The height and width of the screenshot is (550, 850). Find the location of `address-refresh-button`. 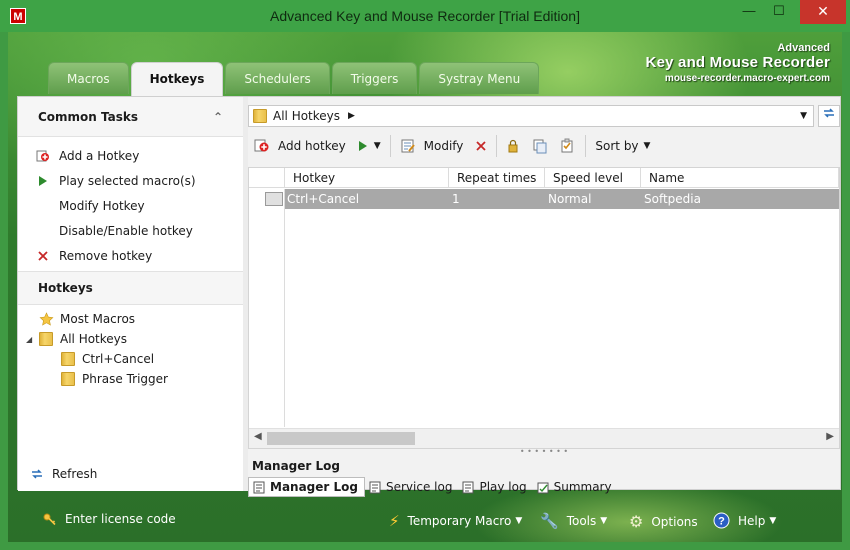

address-refresh-button is located at coordinates (829, 116).